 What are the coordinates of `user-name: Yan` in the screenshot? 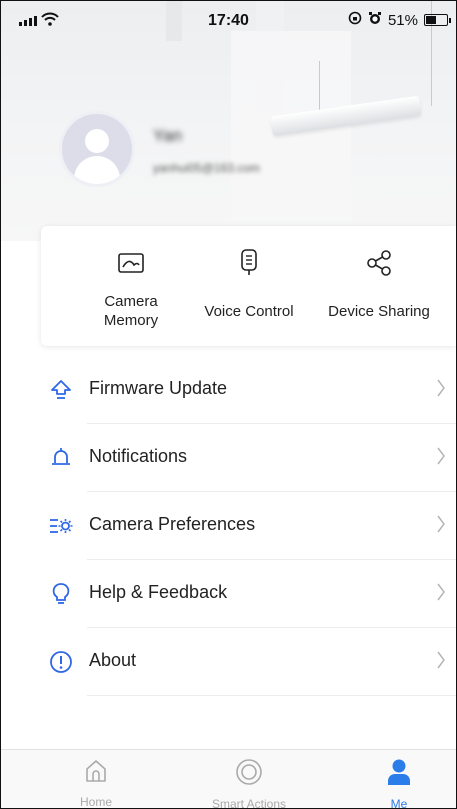 It's located at (167, 136).